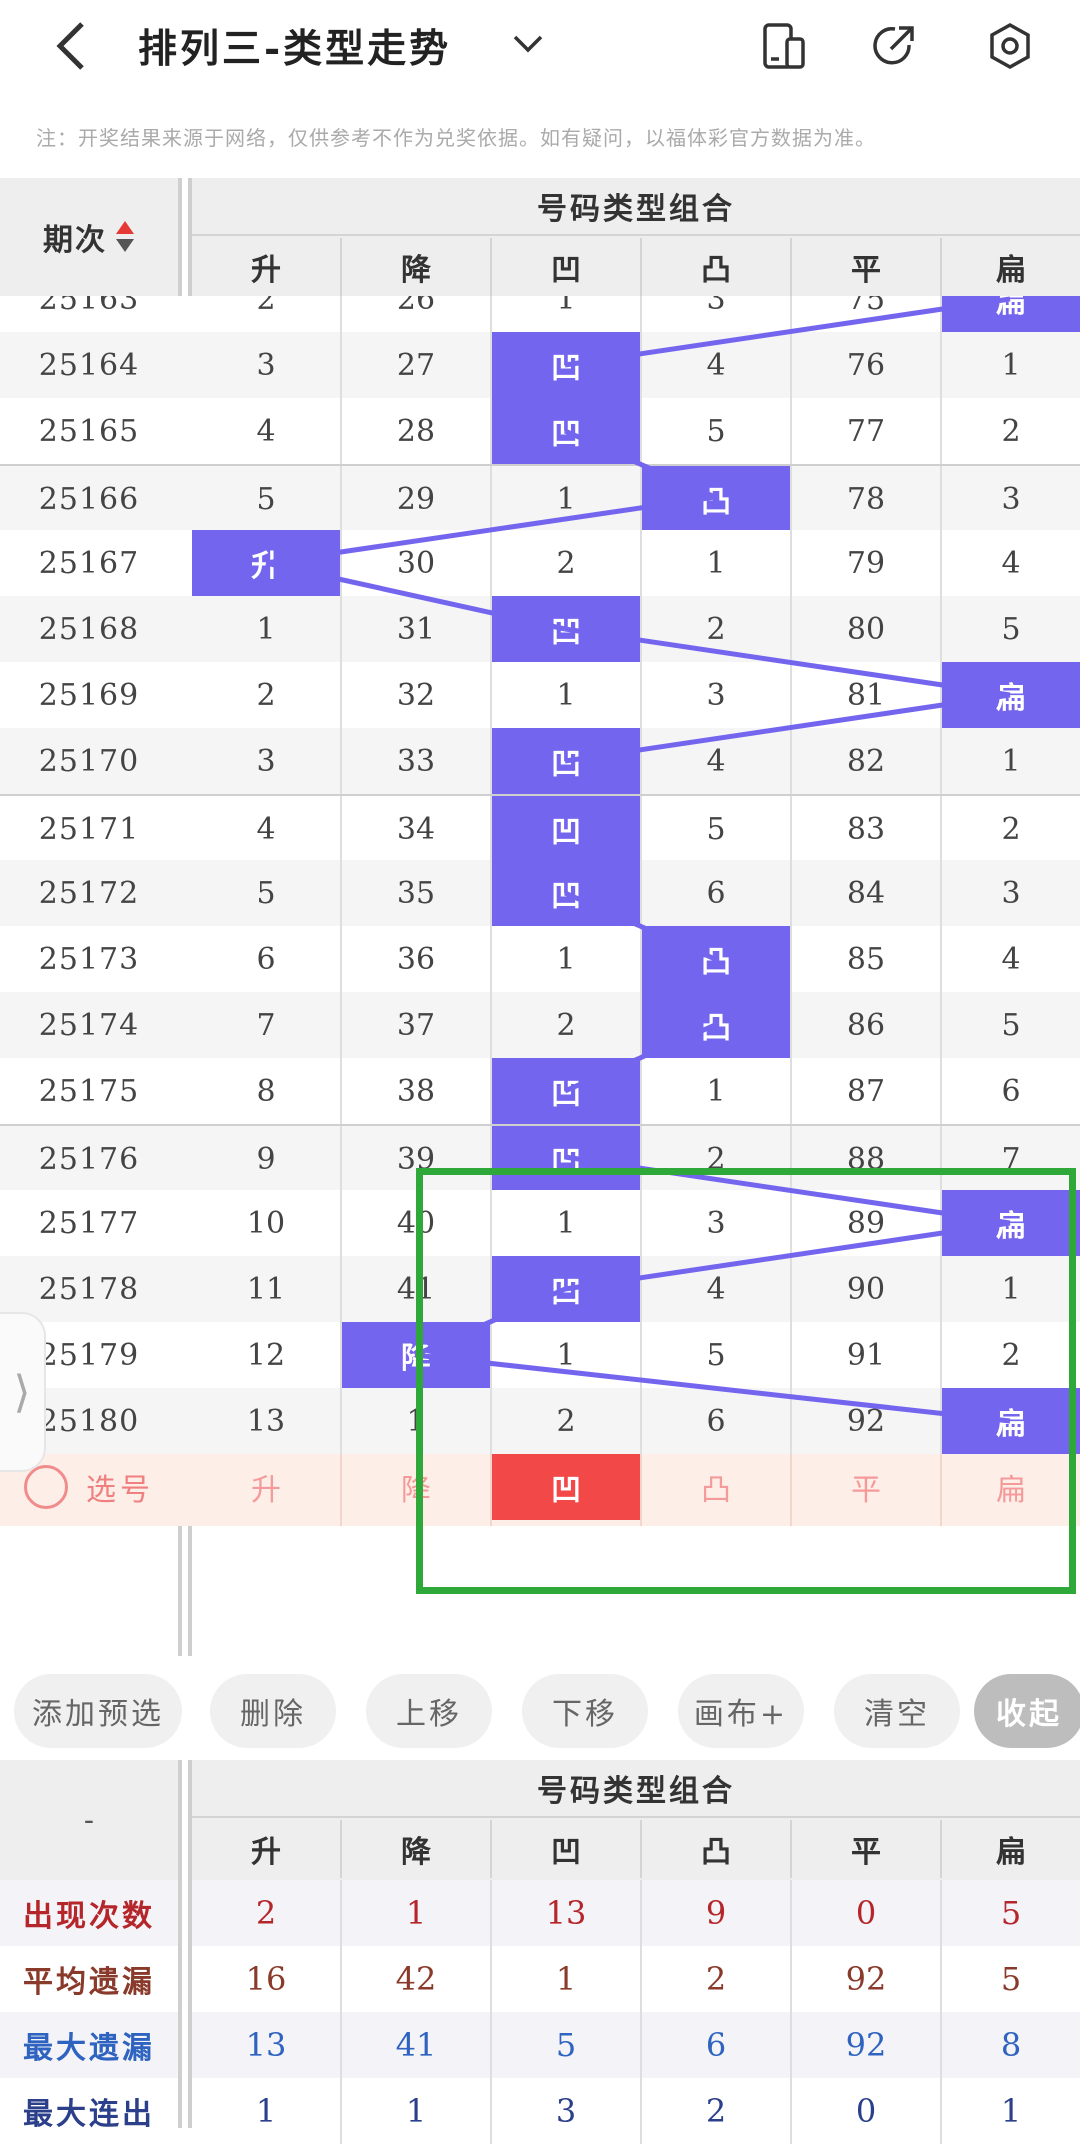 This screenshot has height=2144, width=1080. I want to click on device-switch-icon, so click(784, 46).